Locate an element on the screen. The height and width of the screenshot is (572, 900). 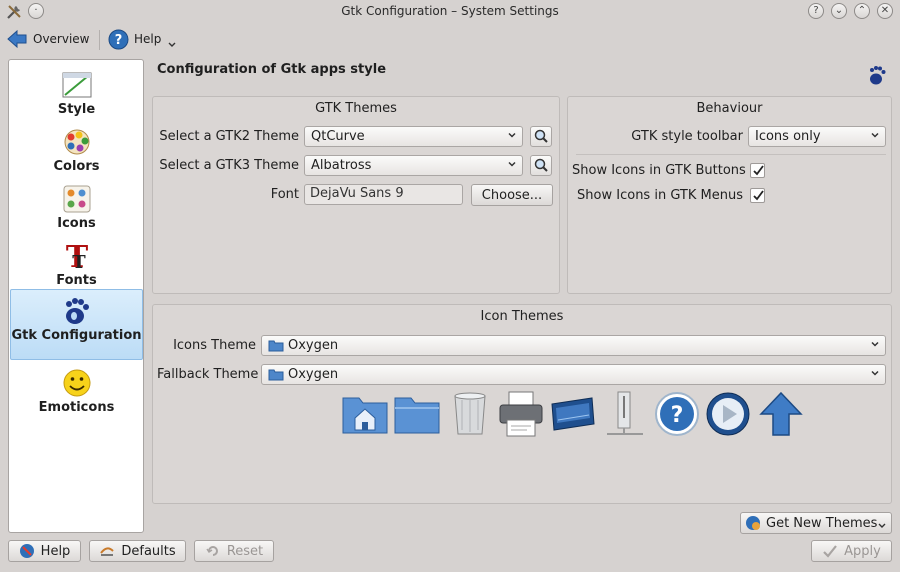
group-title: Icon Themes is located at coordinates (522, 316).